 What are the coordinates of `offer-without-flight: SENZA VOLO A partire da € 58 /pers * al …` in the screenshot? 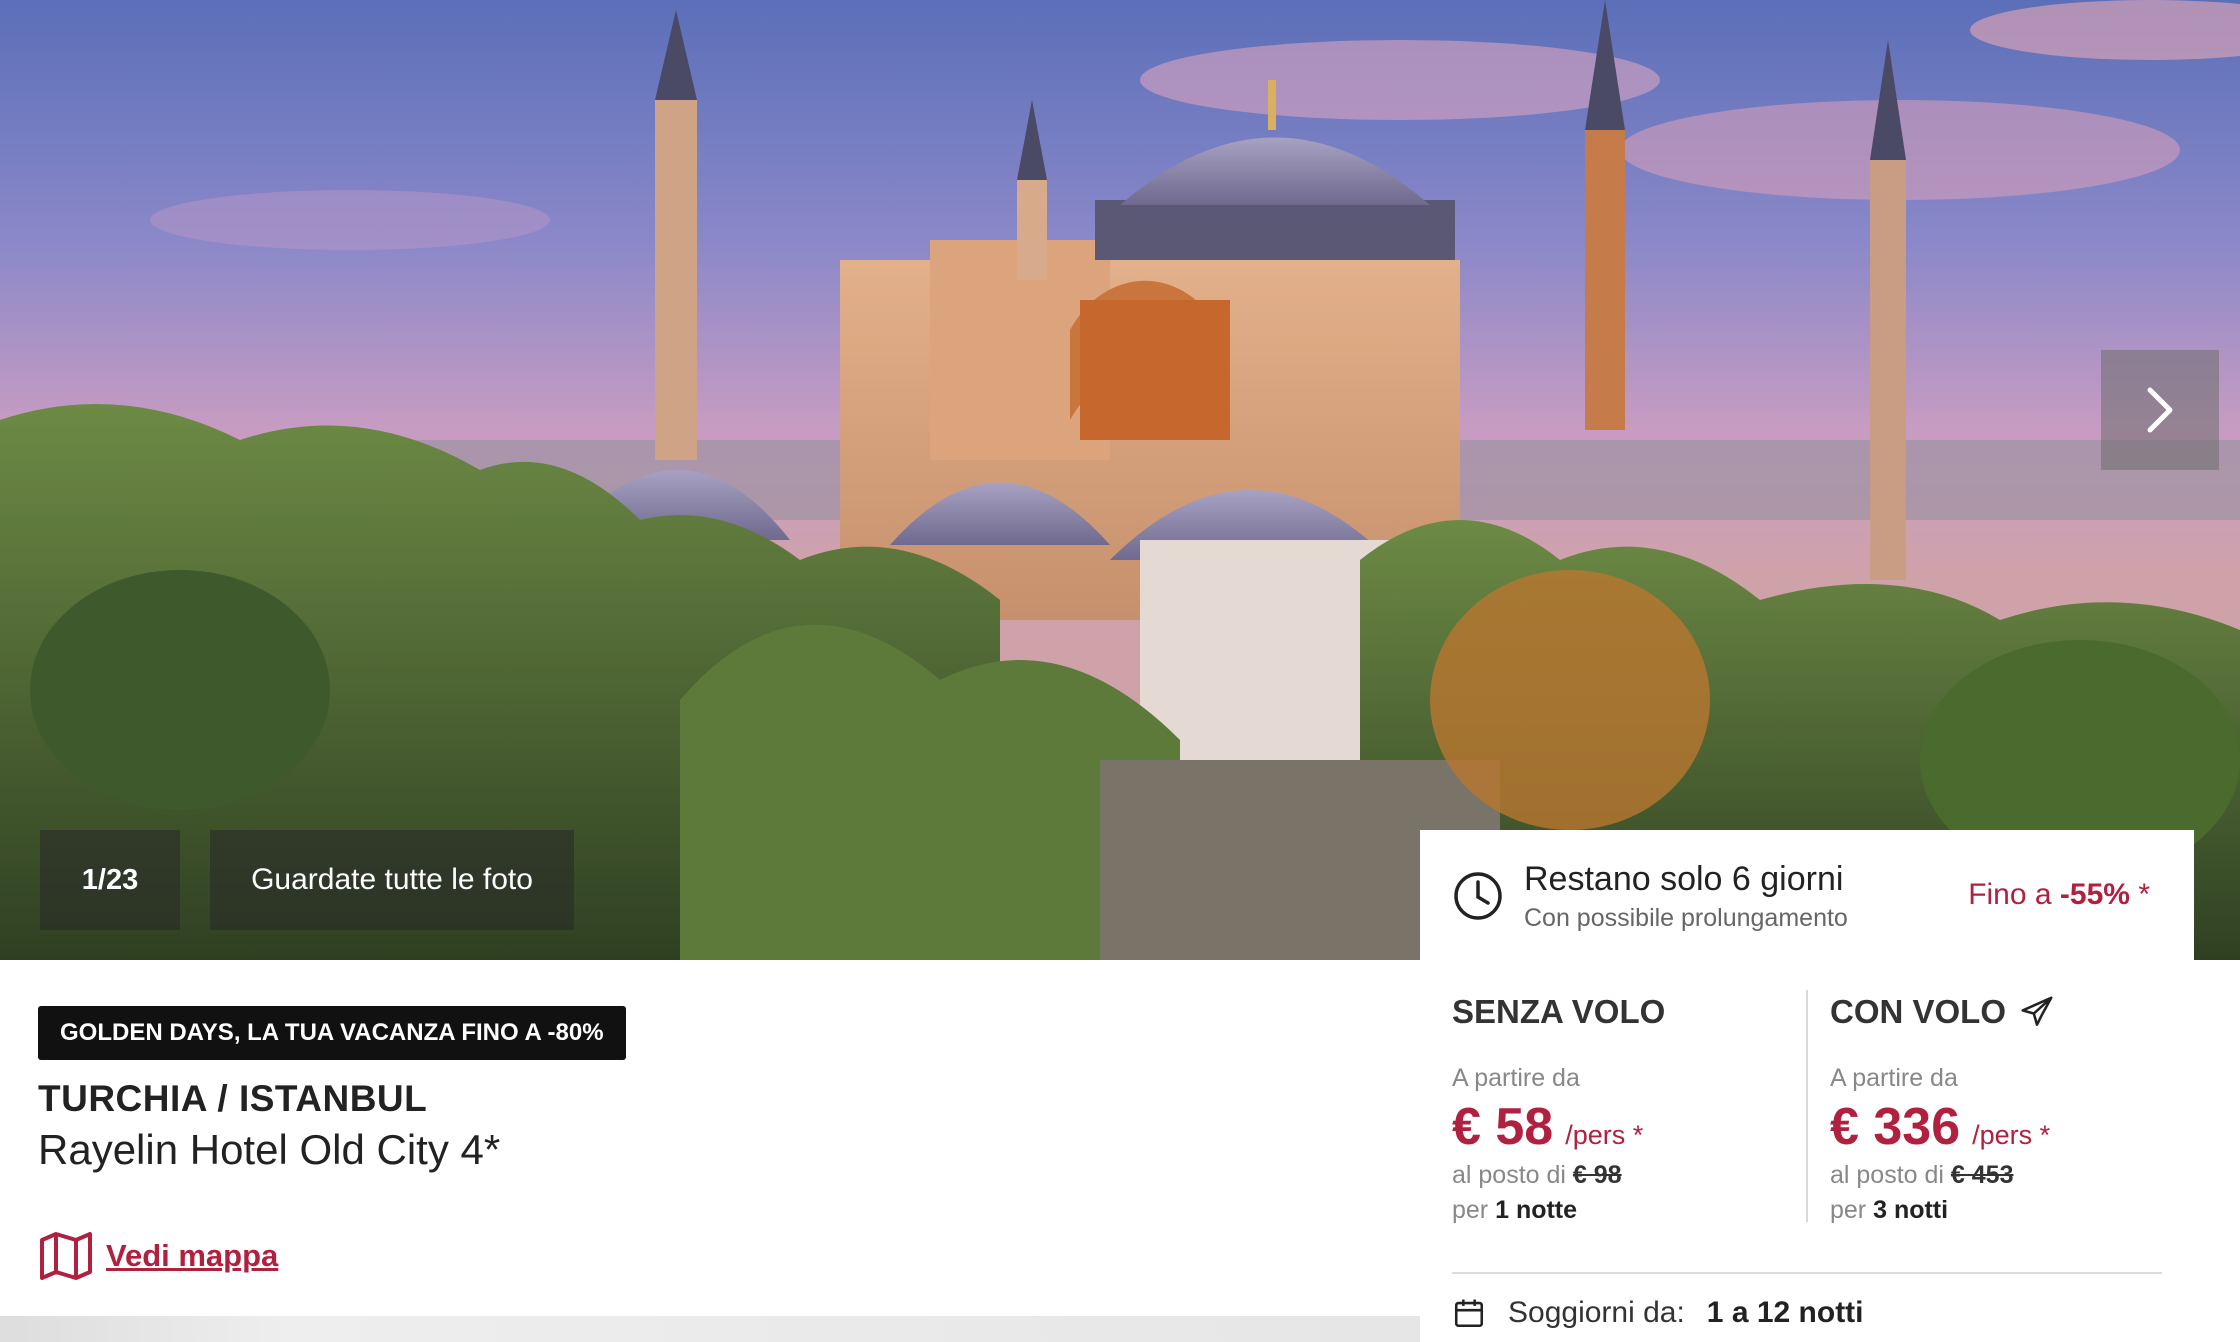 It's located at (1632, 1110).